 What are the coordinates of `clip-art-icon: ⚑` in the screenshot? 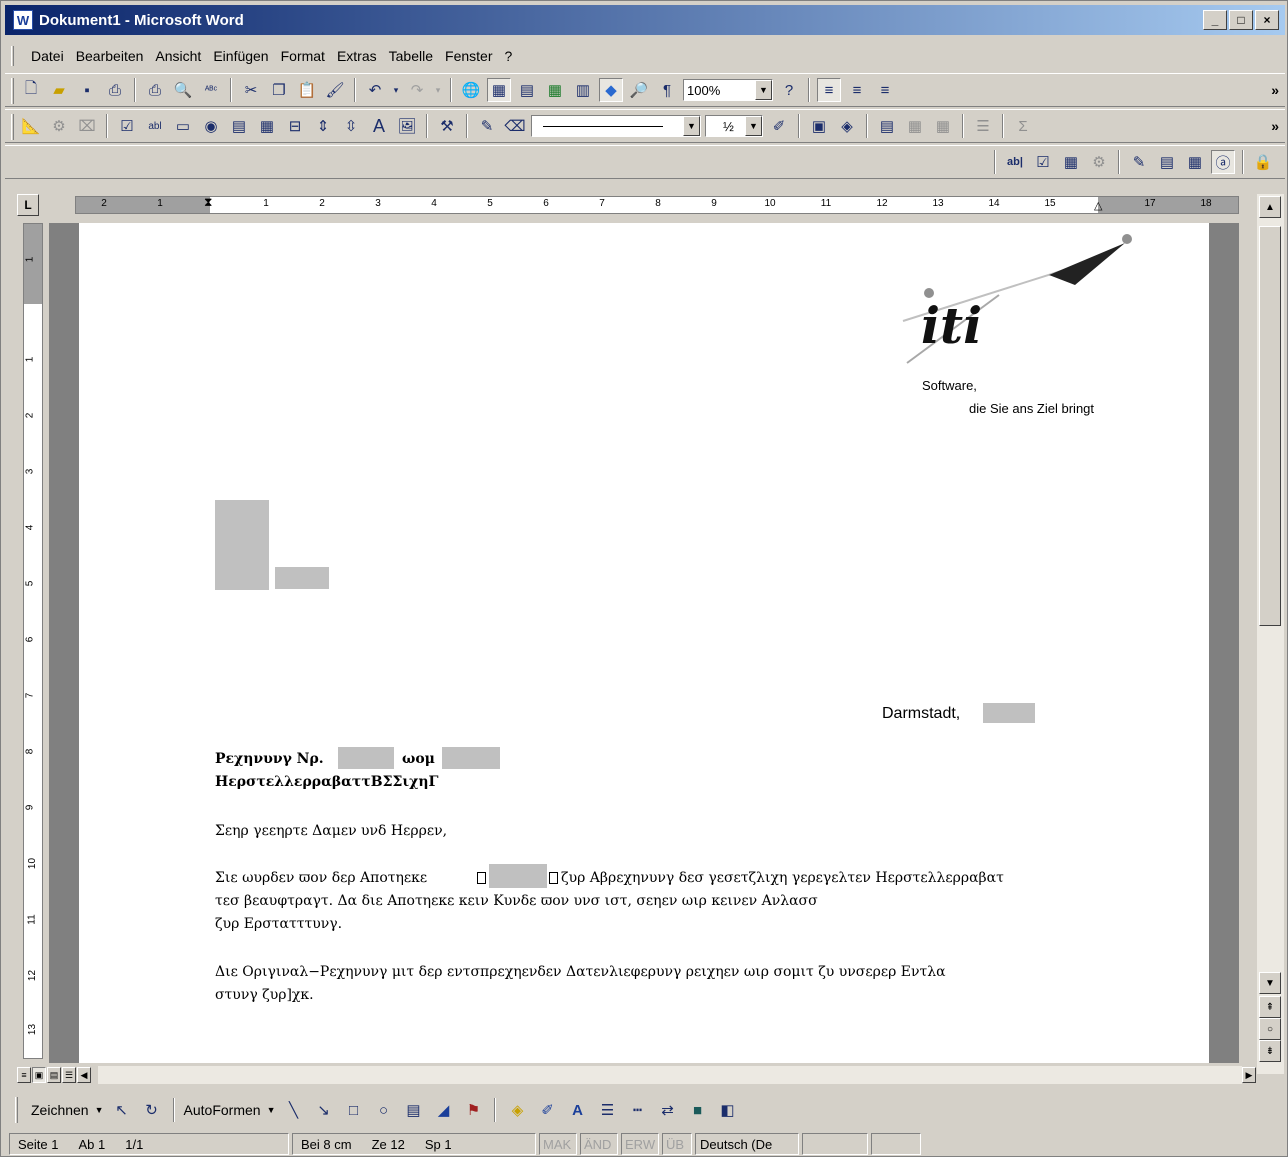 It's located at (473, 1110).